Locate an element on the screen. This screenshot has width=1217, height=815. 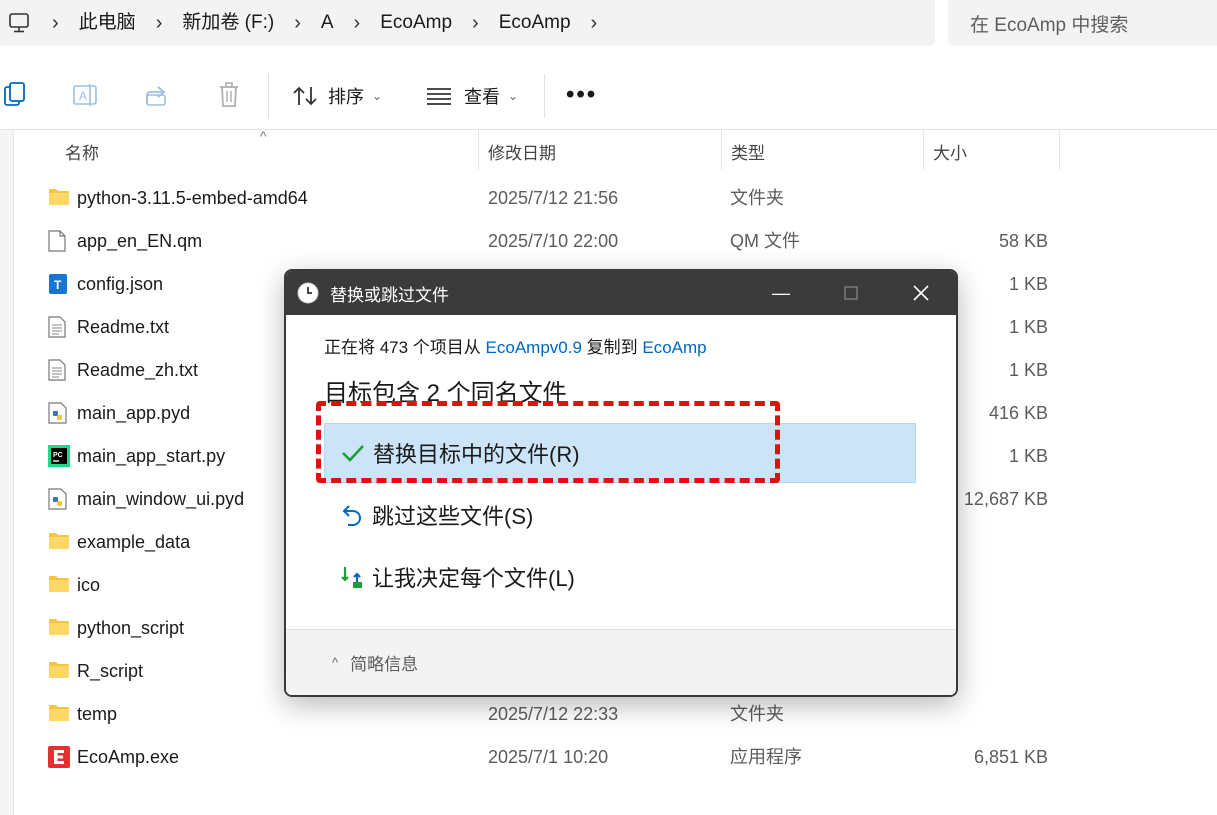
file-modified-date: 2025/7/12 22:33 is located at coordinates (553, 714).